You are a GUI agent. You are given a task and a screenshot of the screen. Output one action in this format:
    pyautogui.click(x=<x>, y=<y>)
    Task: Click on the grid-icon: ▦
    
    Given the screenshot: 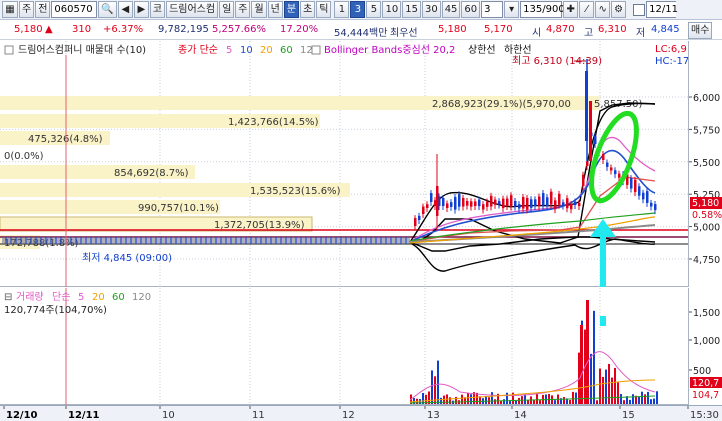 What is the action you would take?
    pyautogui.click(x=10, y=9)
    